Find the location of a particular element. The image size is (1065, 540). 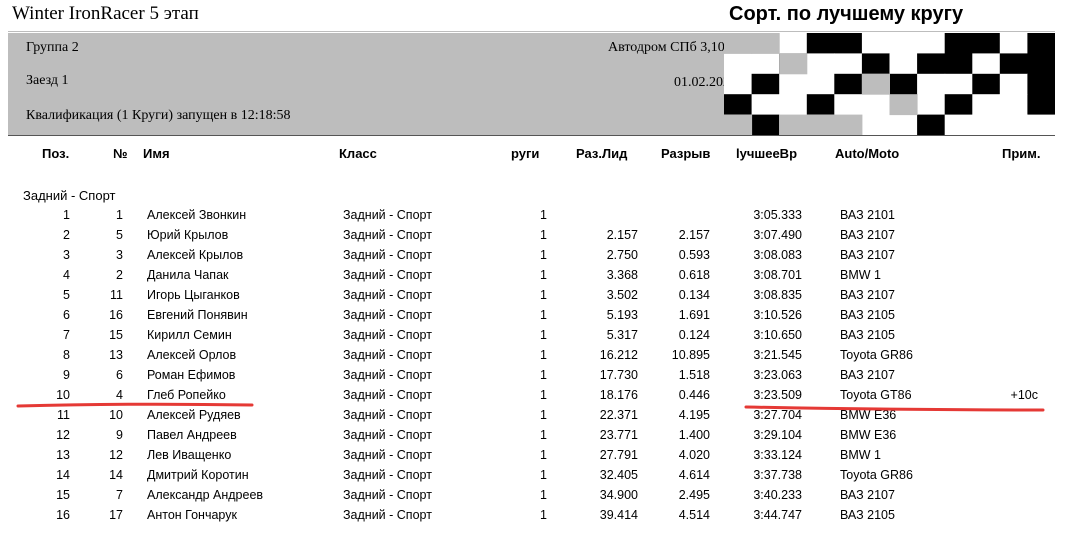

cell-car: Toyota GR86 is located at coordinates (876, 475).